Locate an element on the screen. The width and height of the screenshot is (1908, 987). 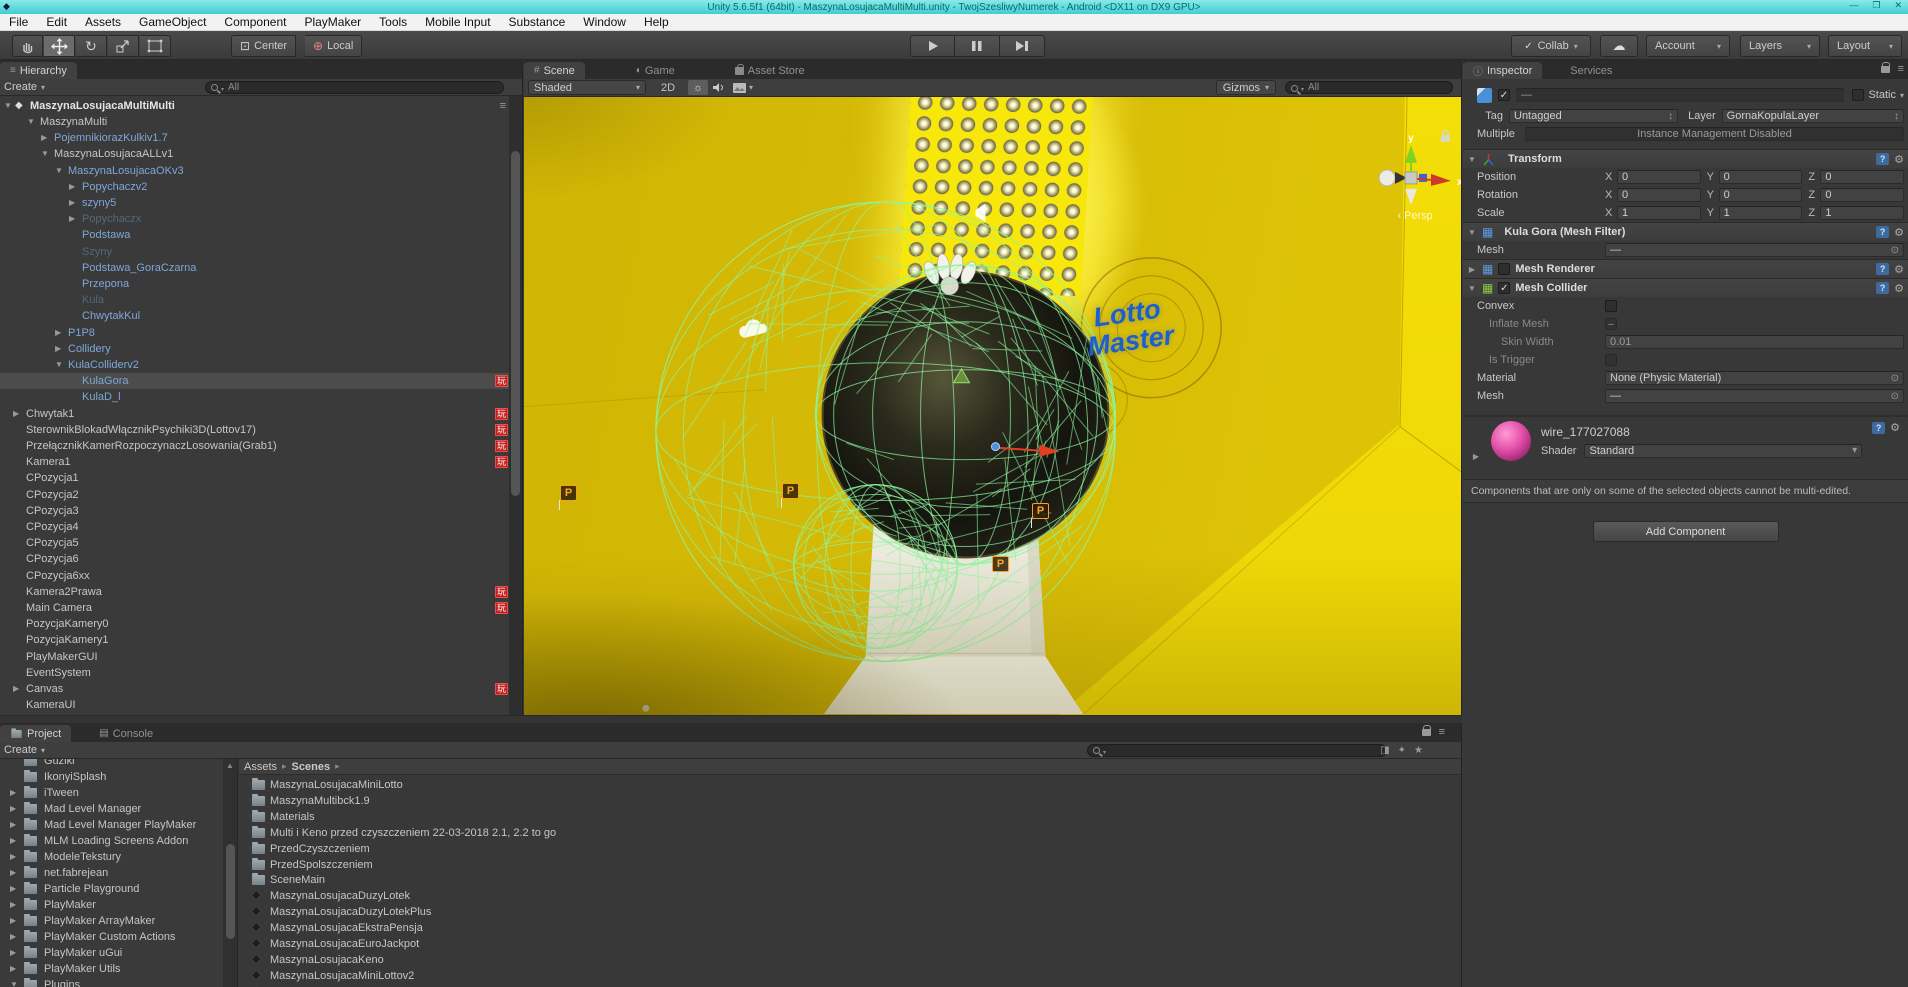
breadcrumb-assets: Assets is located at coordinates (260, 767).